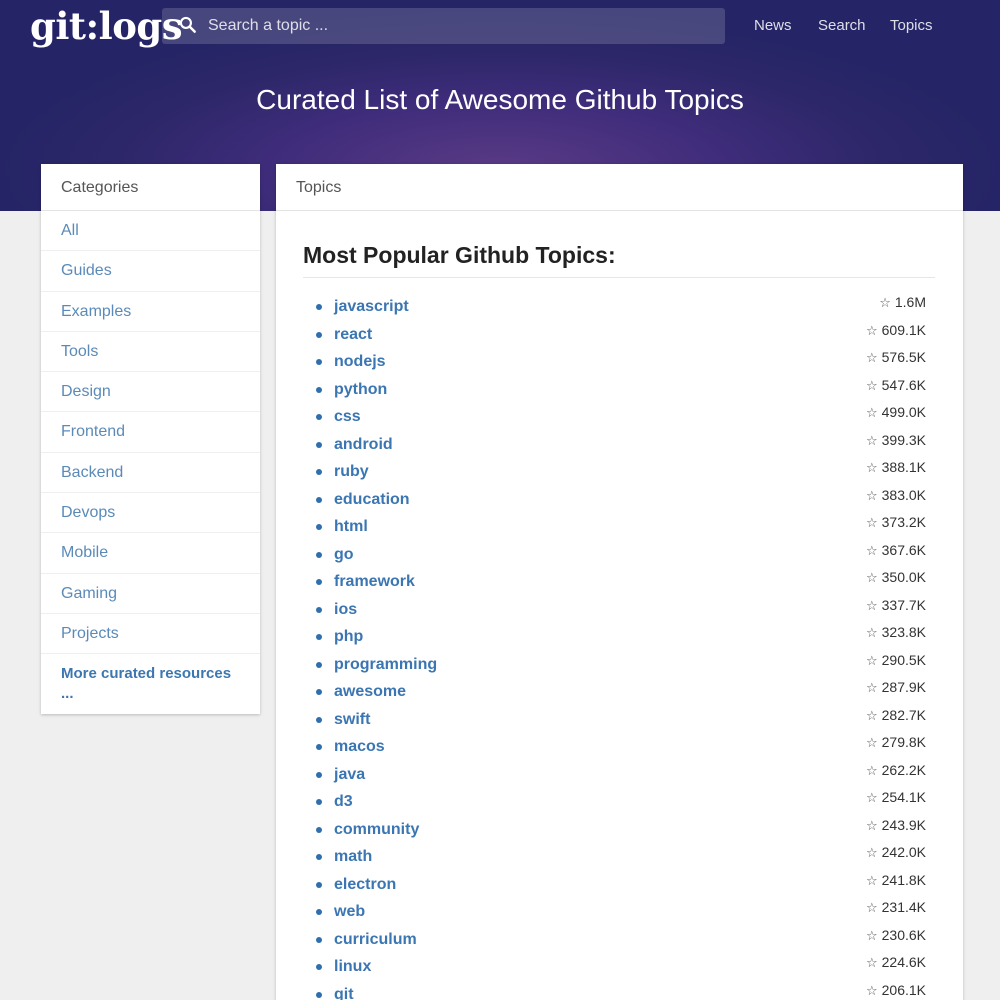 The width and height of the screenshot is (1000, 1000). I want to click on topic-link: d3, so click(343, 802).